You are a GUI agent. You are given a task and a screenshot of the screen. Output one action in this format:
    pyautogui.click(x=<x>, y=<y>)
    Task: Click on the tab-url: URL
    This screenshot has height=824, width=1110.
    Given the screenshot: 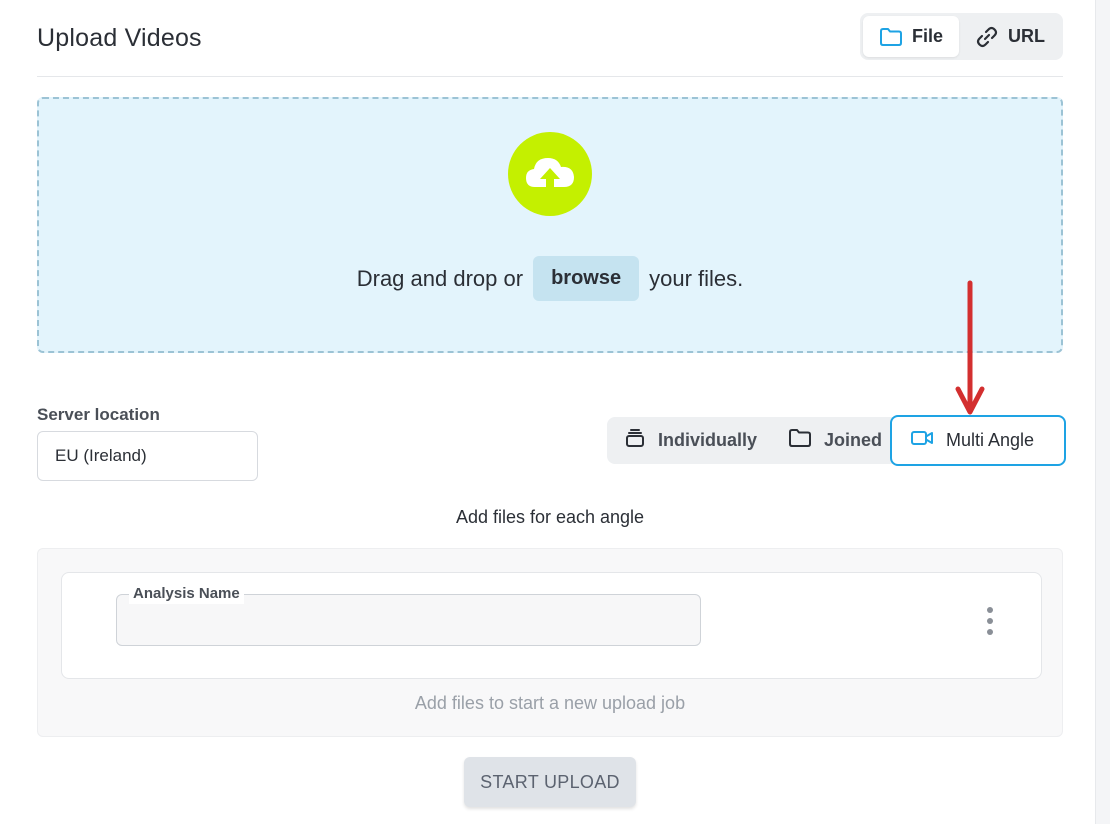 What is the action you would take?
    pyautogui.click(x=1010, y=36)
    